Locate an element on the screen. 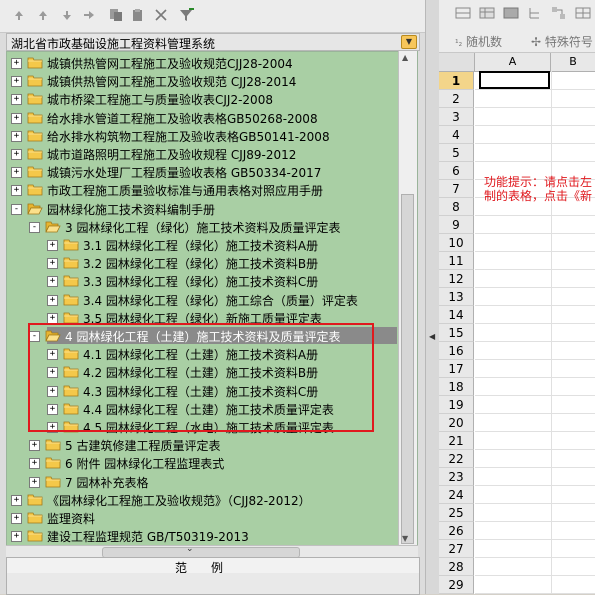  move-top-icon is located at coordinates (19, 15).